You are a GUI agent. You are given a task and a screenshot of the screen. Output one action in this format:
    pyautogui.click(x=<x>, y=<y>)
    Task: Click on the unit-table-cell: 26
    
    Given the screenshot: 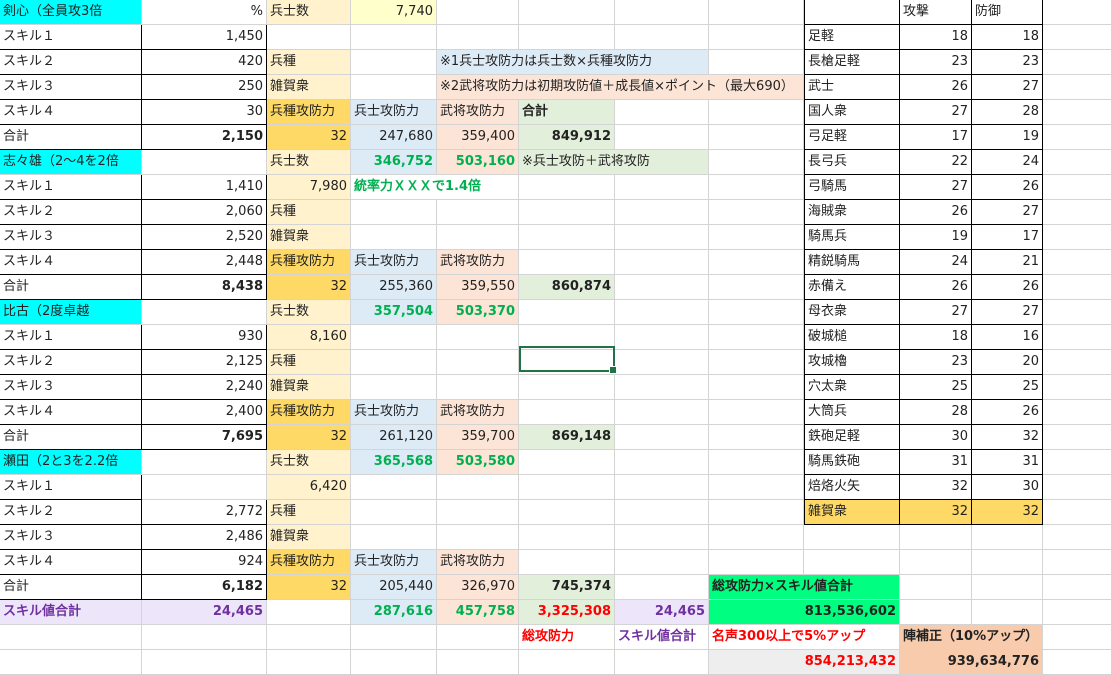 What is the action you would take?
    pyautogui.click(x=936, y=87)
    